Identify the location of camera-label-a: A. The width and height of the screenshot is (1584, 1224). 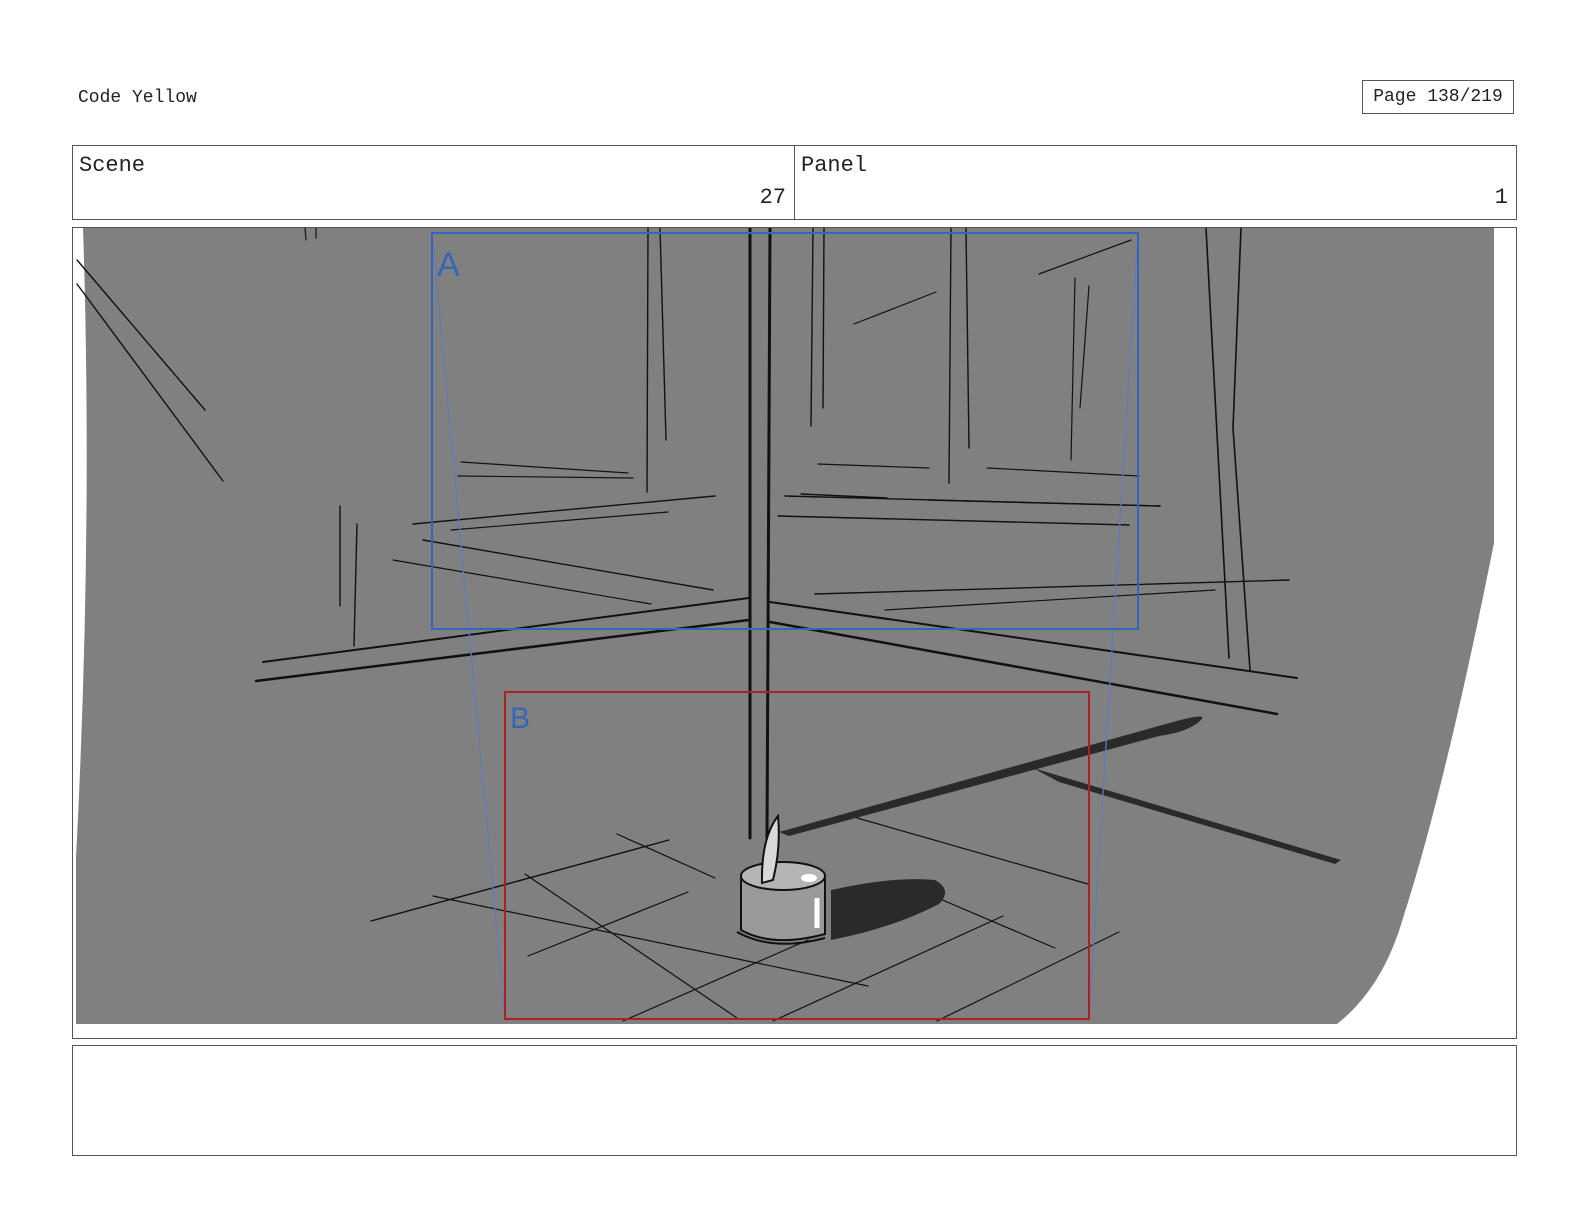
(448, 265).